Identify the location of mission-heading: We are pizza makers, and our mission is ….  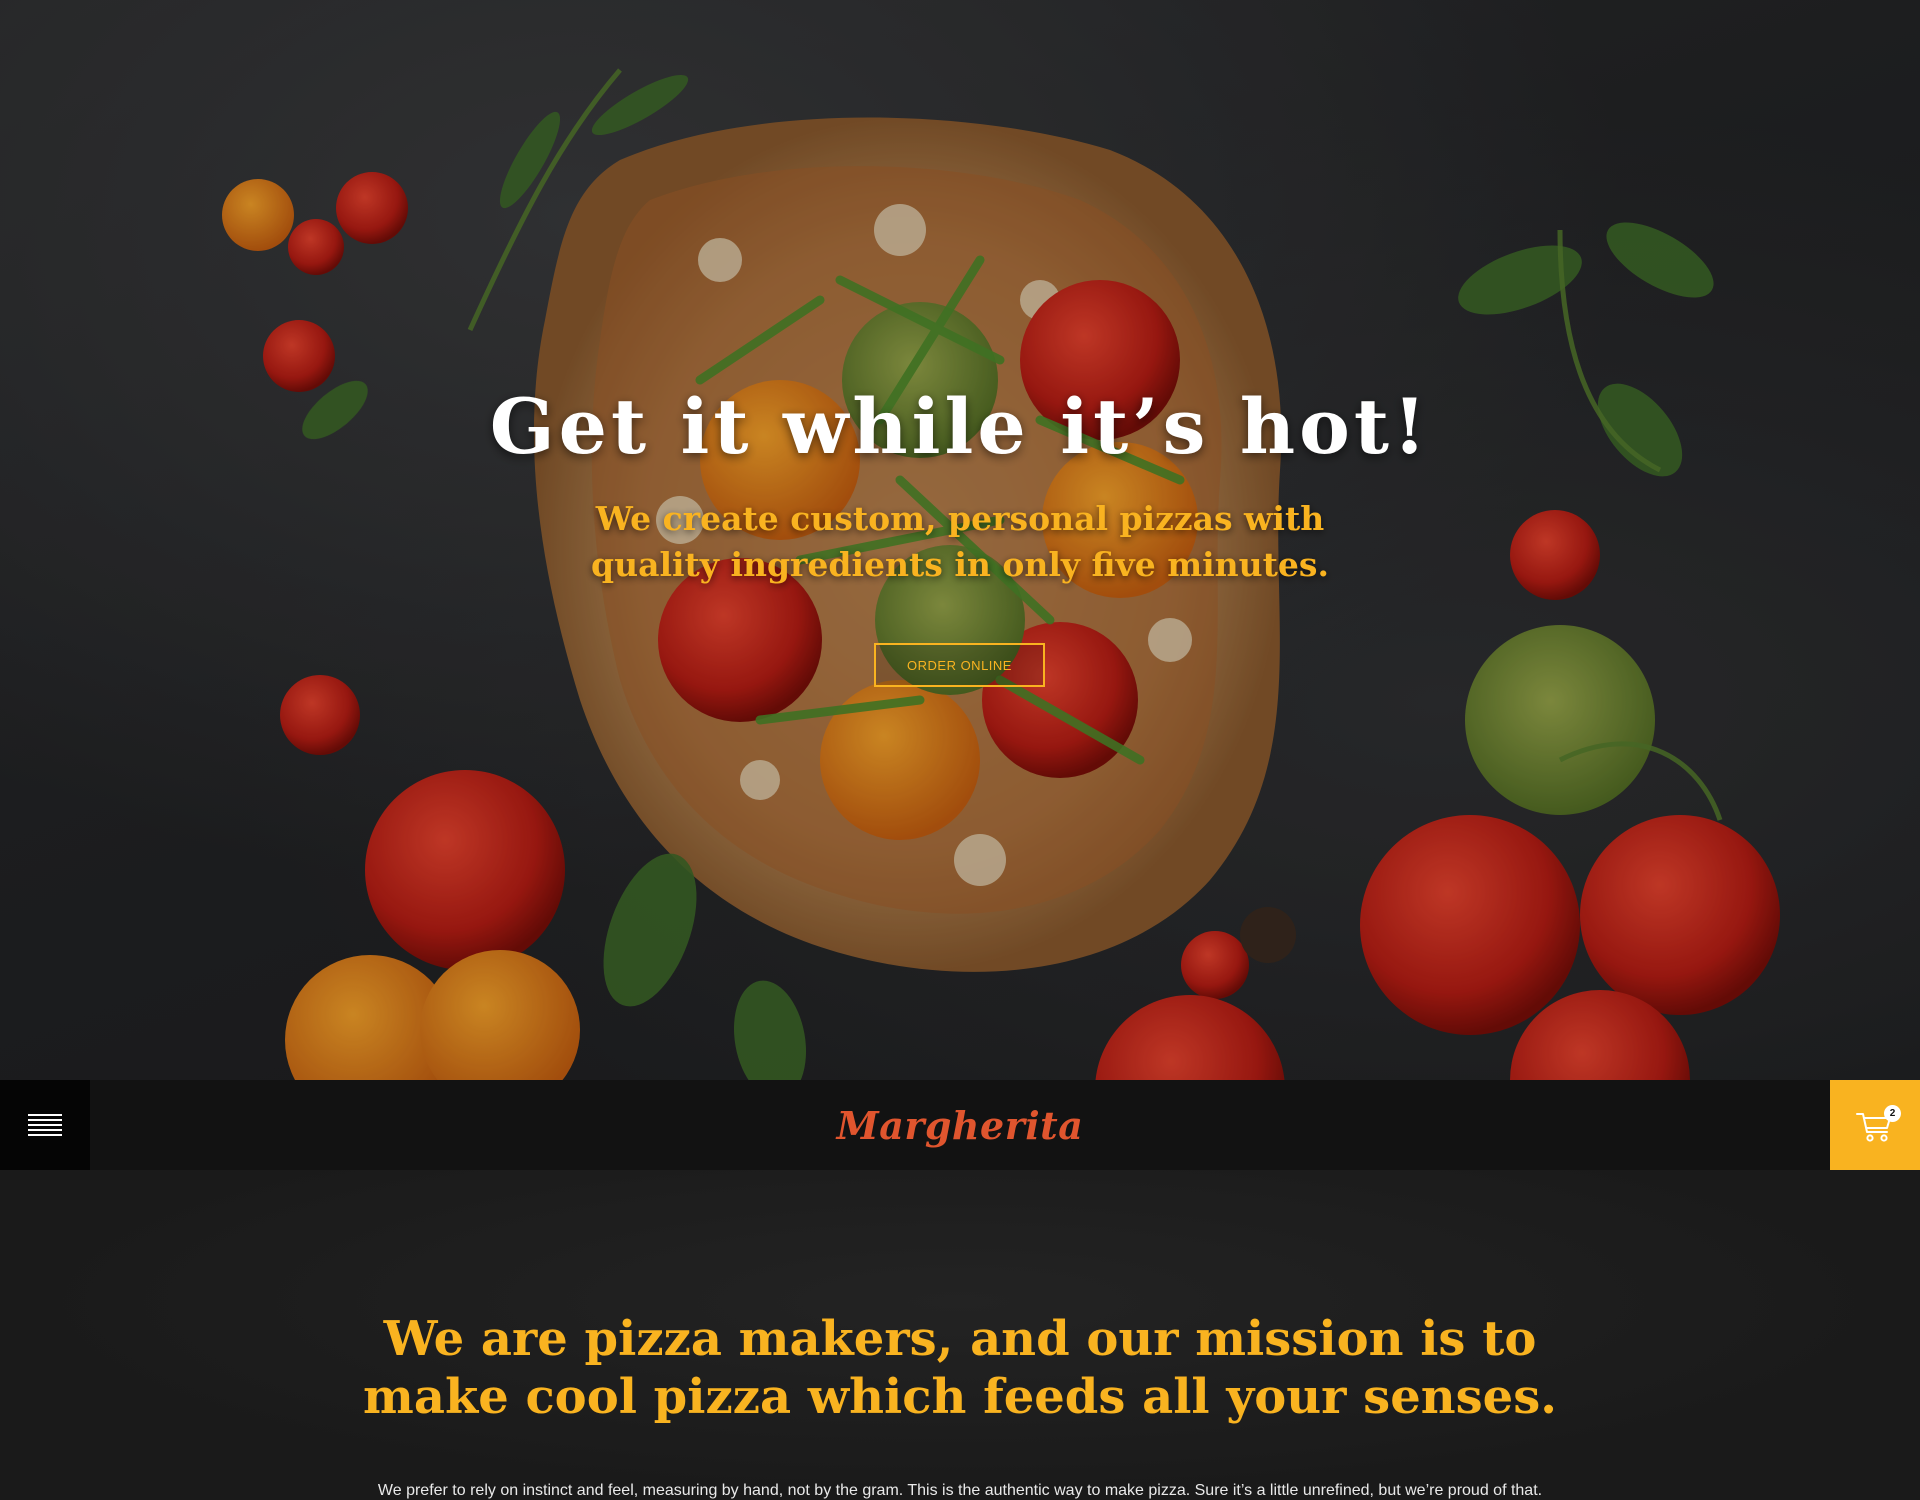
(960, 1368).